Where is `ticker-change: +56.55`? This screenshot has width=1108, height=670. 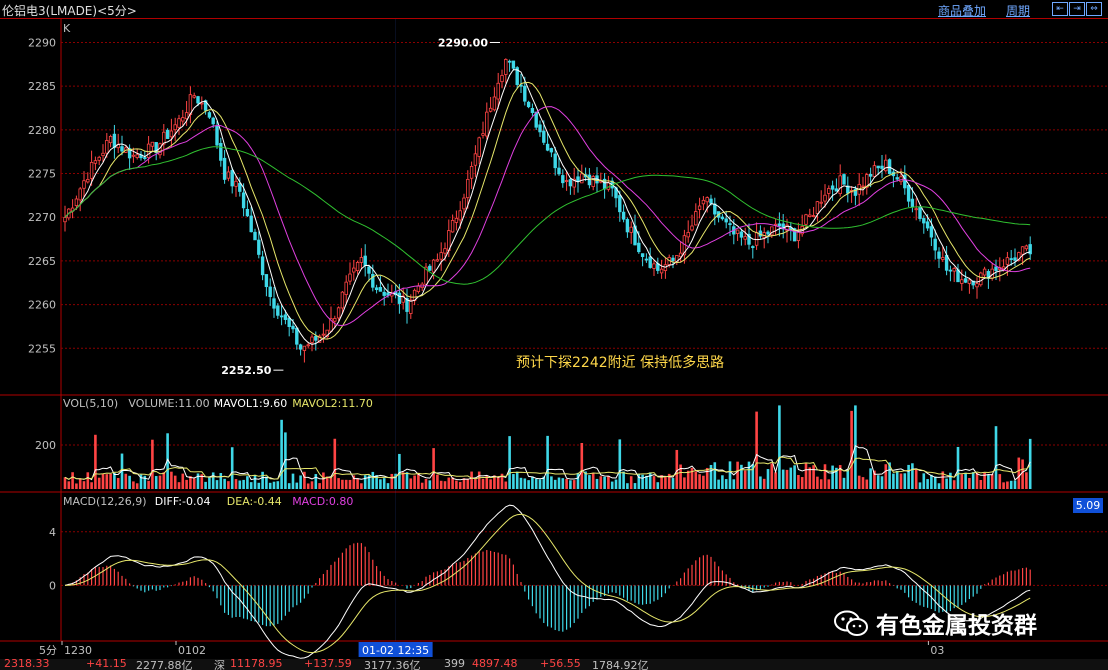 ticker-change: +56.55 is located at coordinates (560, 664).